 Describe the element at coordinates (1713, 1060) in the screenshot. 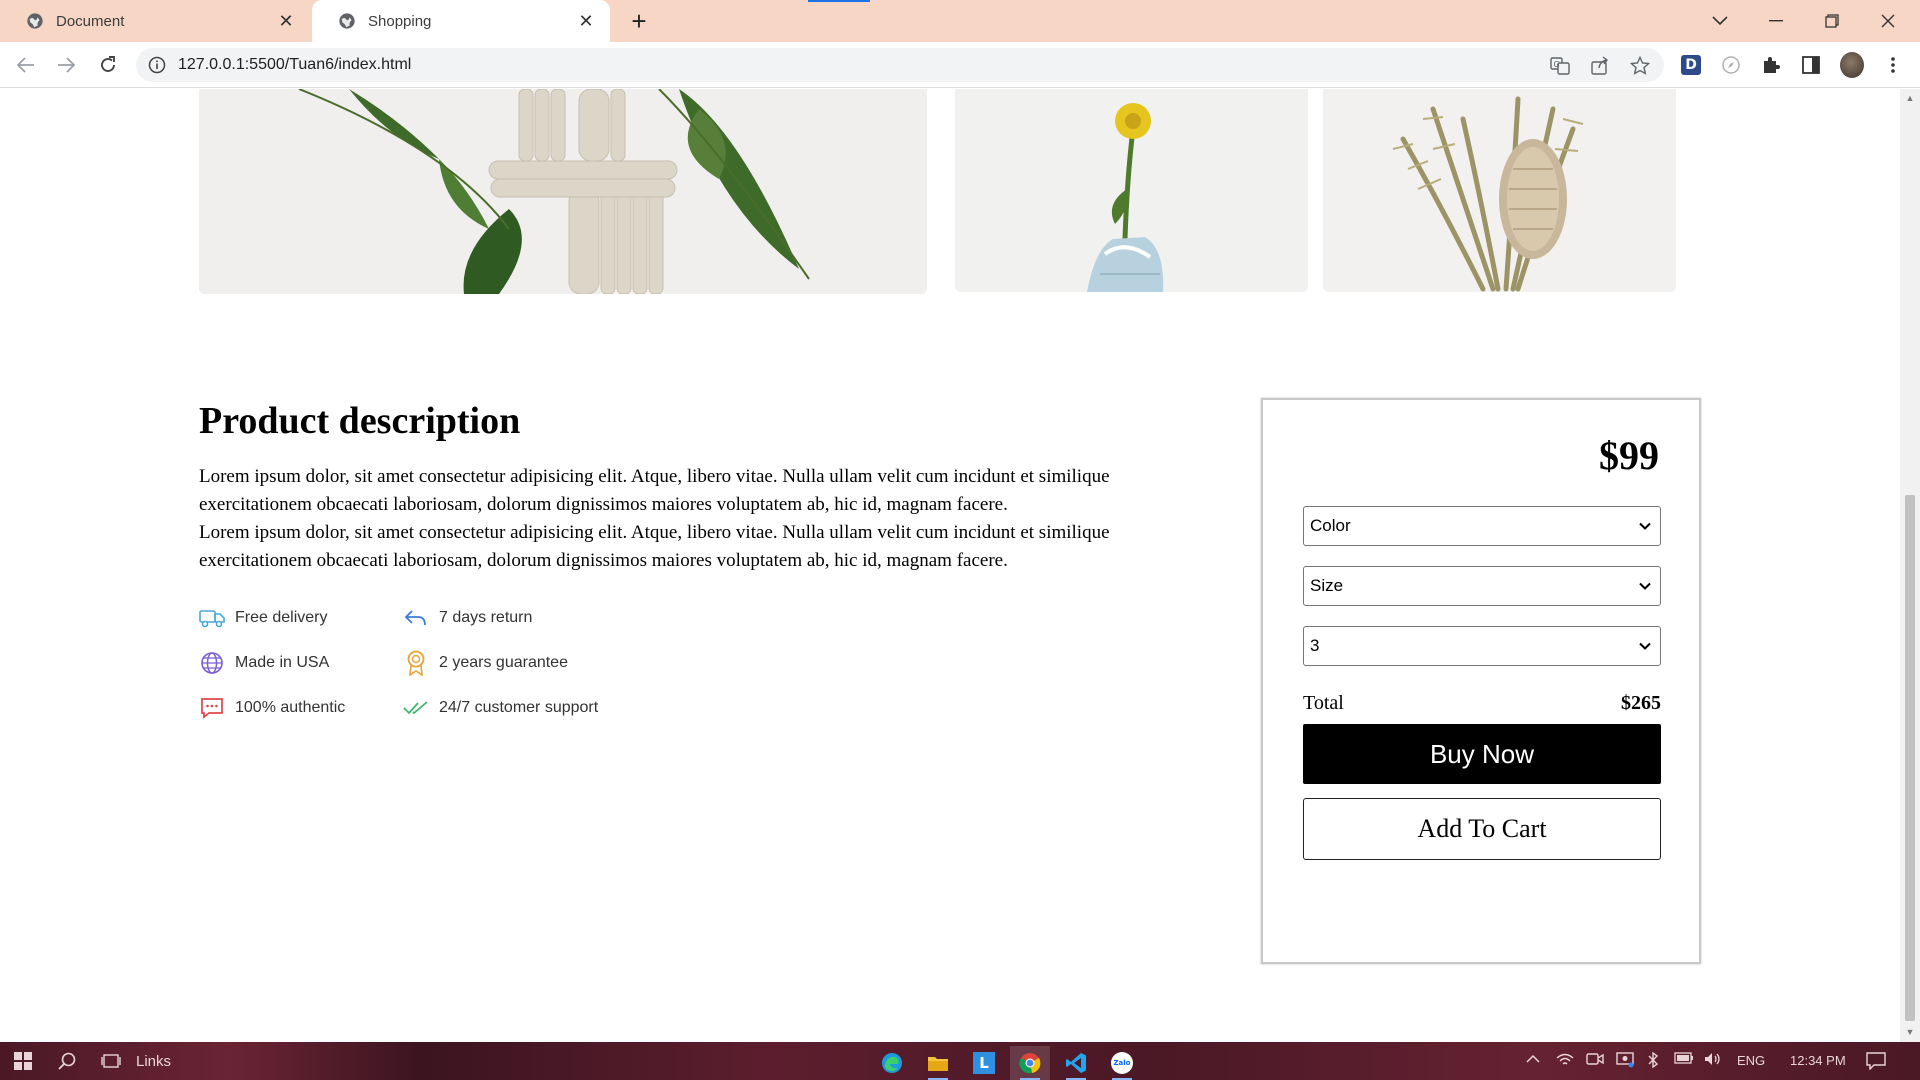

I see `volume-icon` at that location.